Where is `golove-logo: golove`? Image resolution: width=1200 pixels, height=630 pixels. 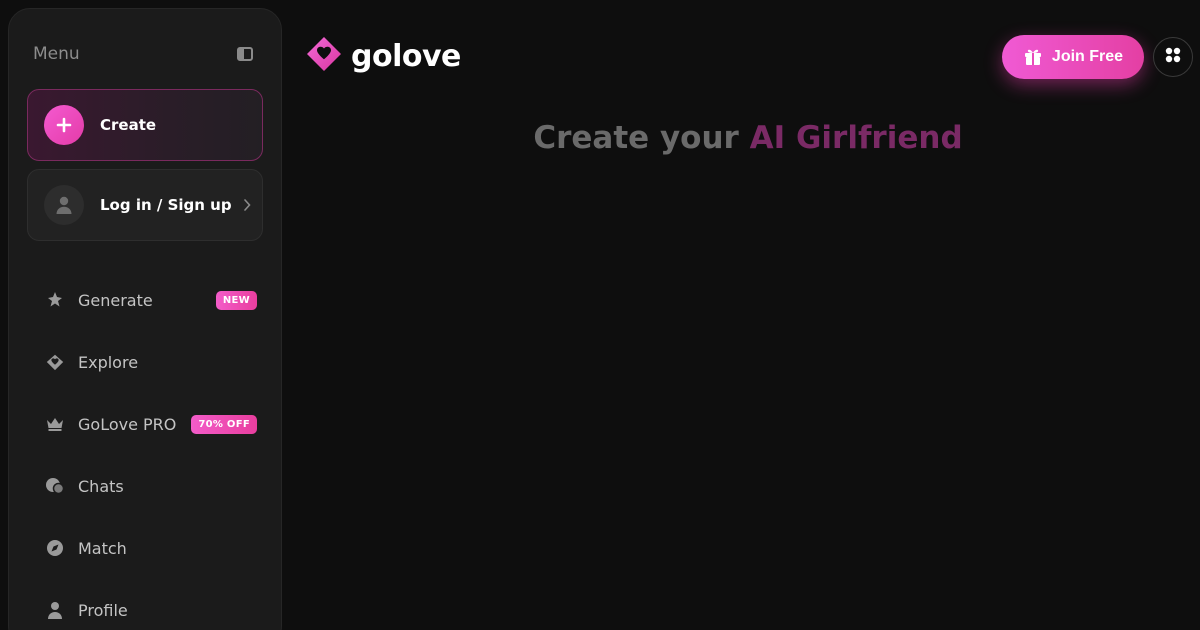
golove-logo: golove is located at coordinates (383, 56).